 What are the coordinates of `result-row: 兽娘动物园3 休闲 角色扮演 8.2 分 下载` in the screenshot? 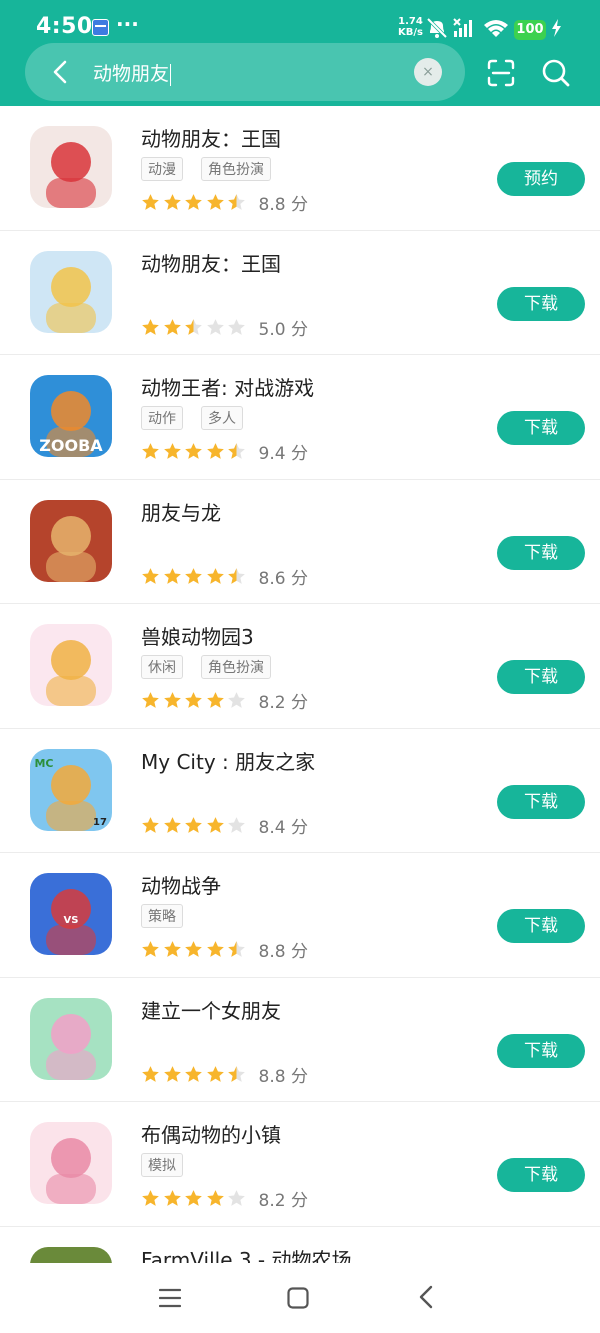 It's located at (300, 666).